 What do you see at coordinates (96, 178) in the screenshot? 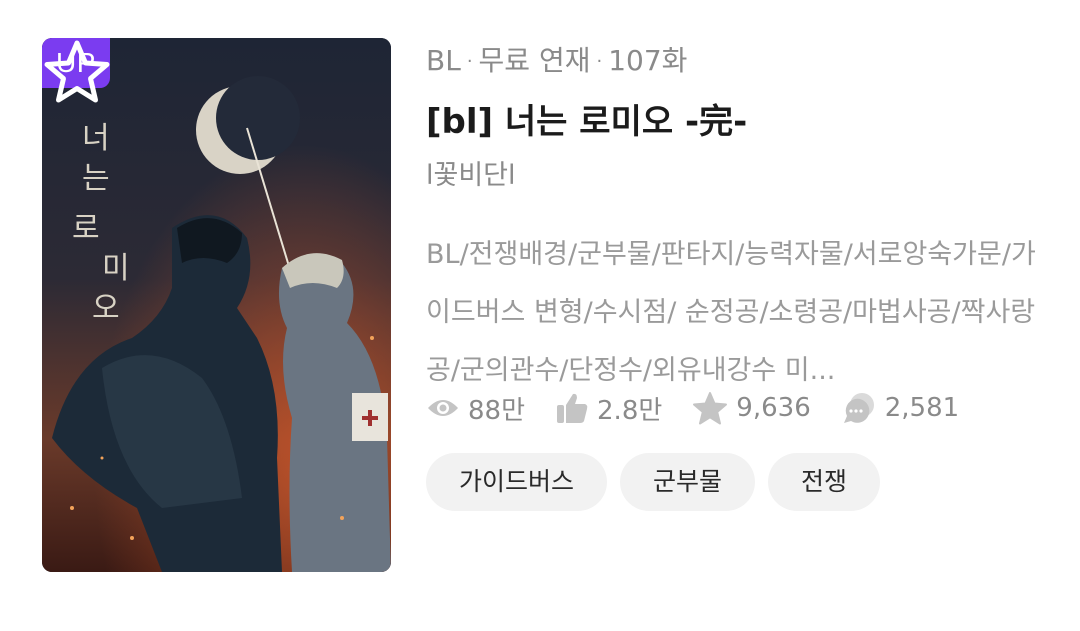
I see `svg-text: 는` at bounding box center [96, 178].